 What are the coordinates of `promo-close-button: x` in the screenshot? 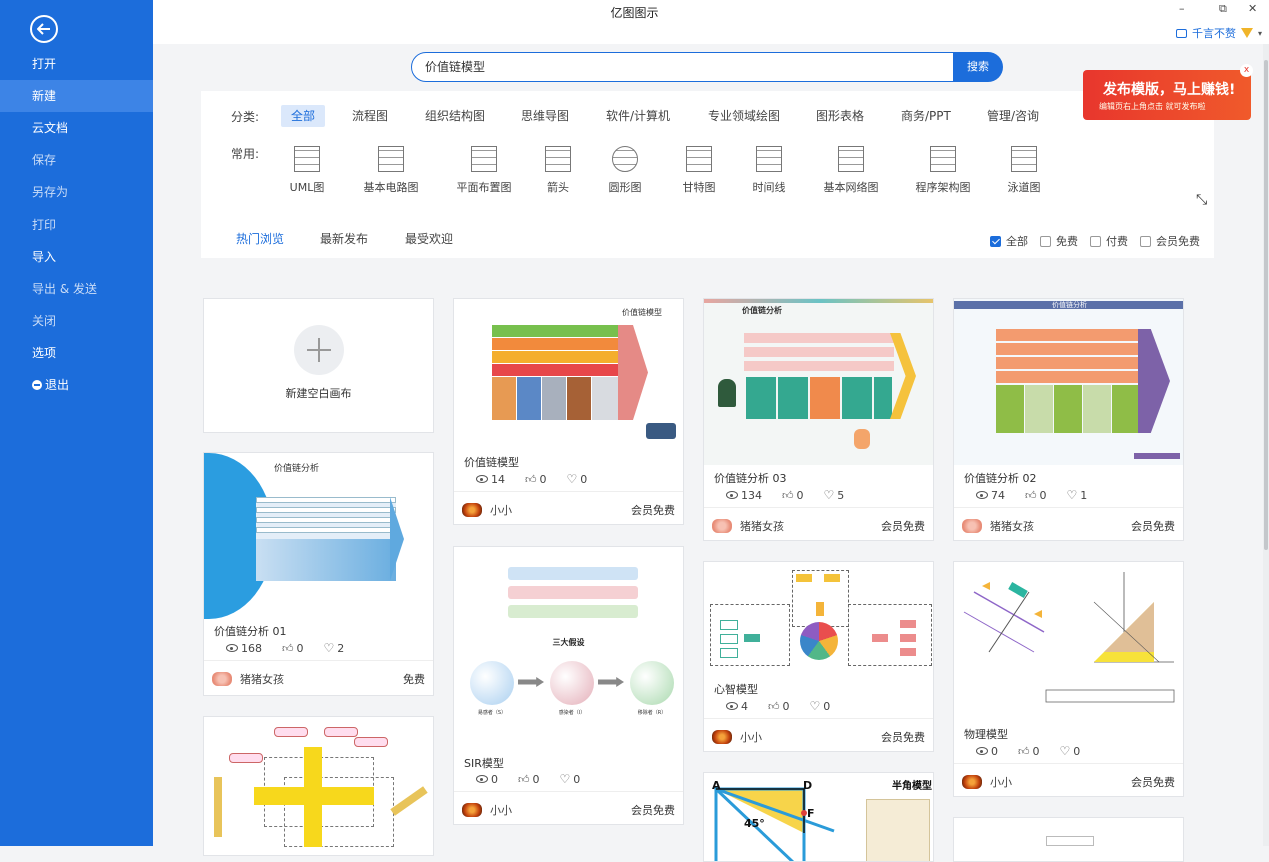 It's located at (1246, 70).